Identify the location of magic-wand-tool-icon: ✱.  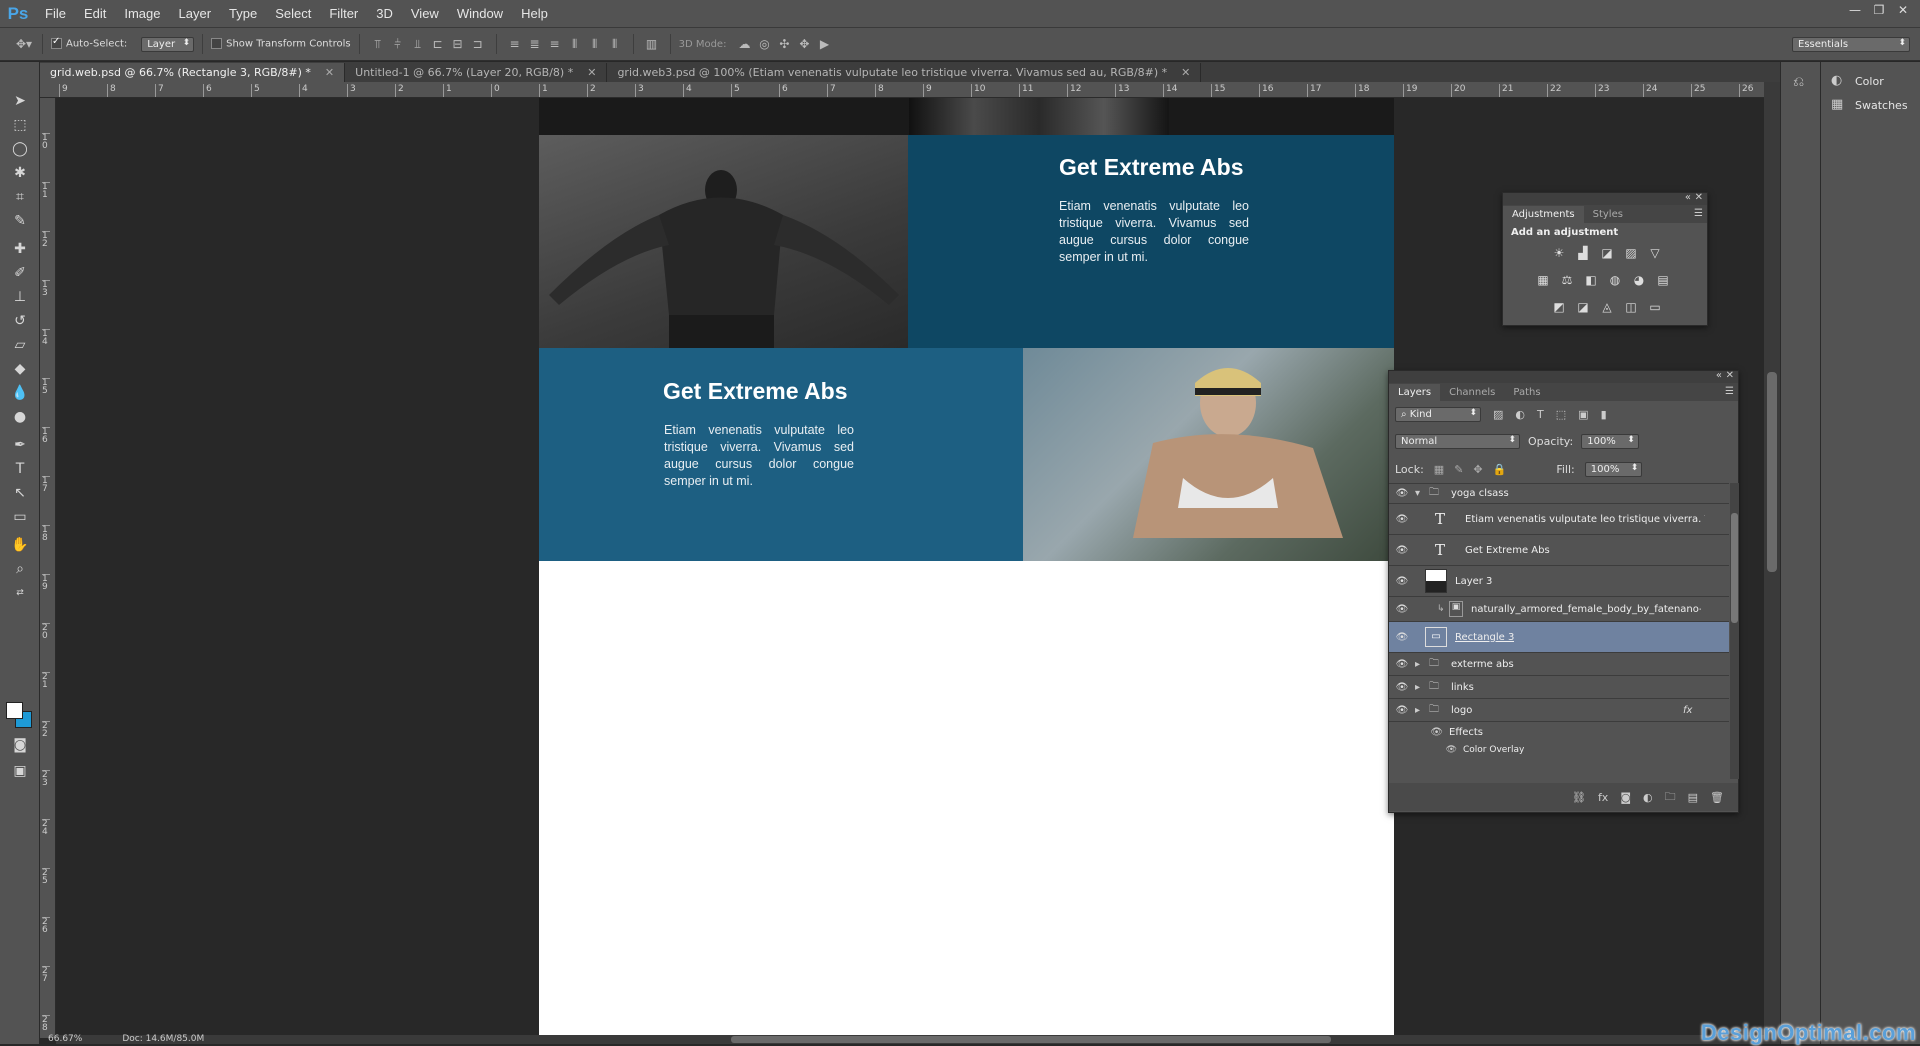
(20, 173).